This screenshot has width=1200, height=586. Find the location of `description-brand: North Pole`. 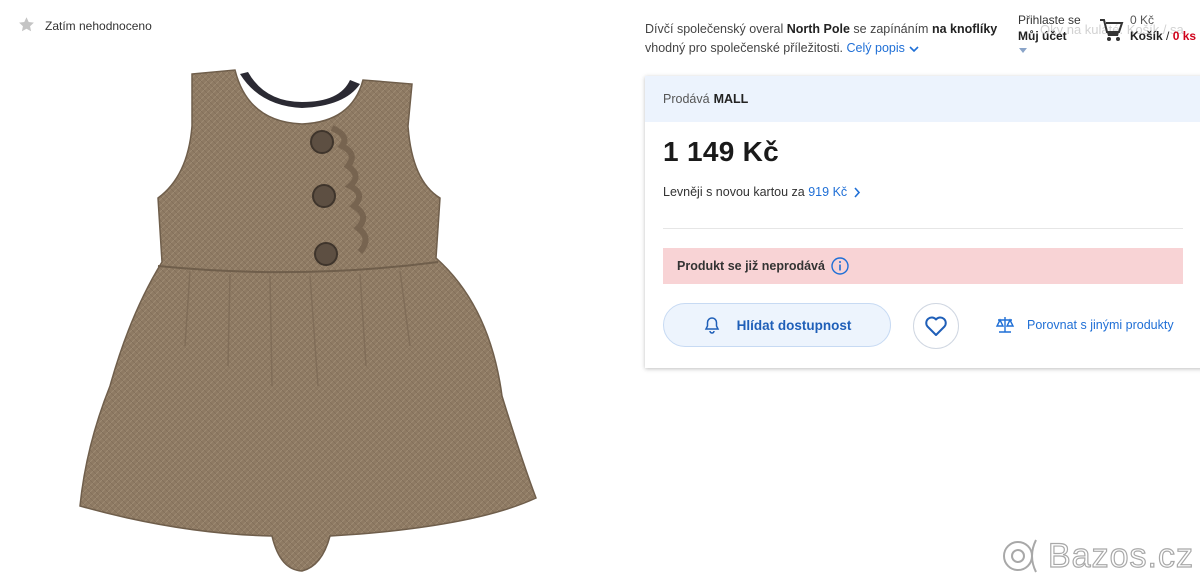

description-brand: North Pole is located at coordinates (818, 29).